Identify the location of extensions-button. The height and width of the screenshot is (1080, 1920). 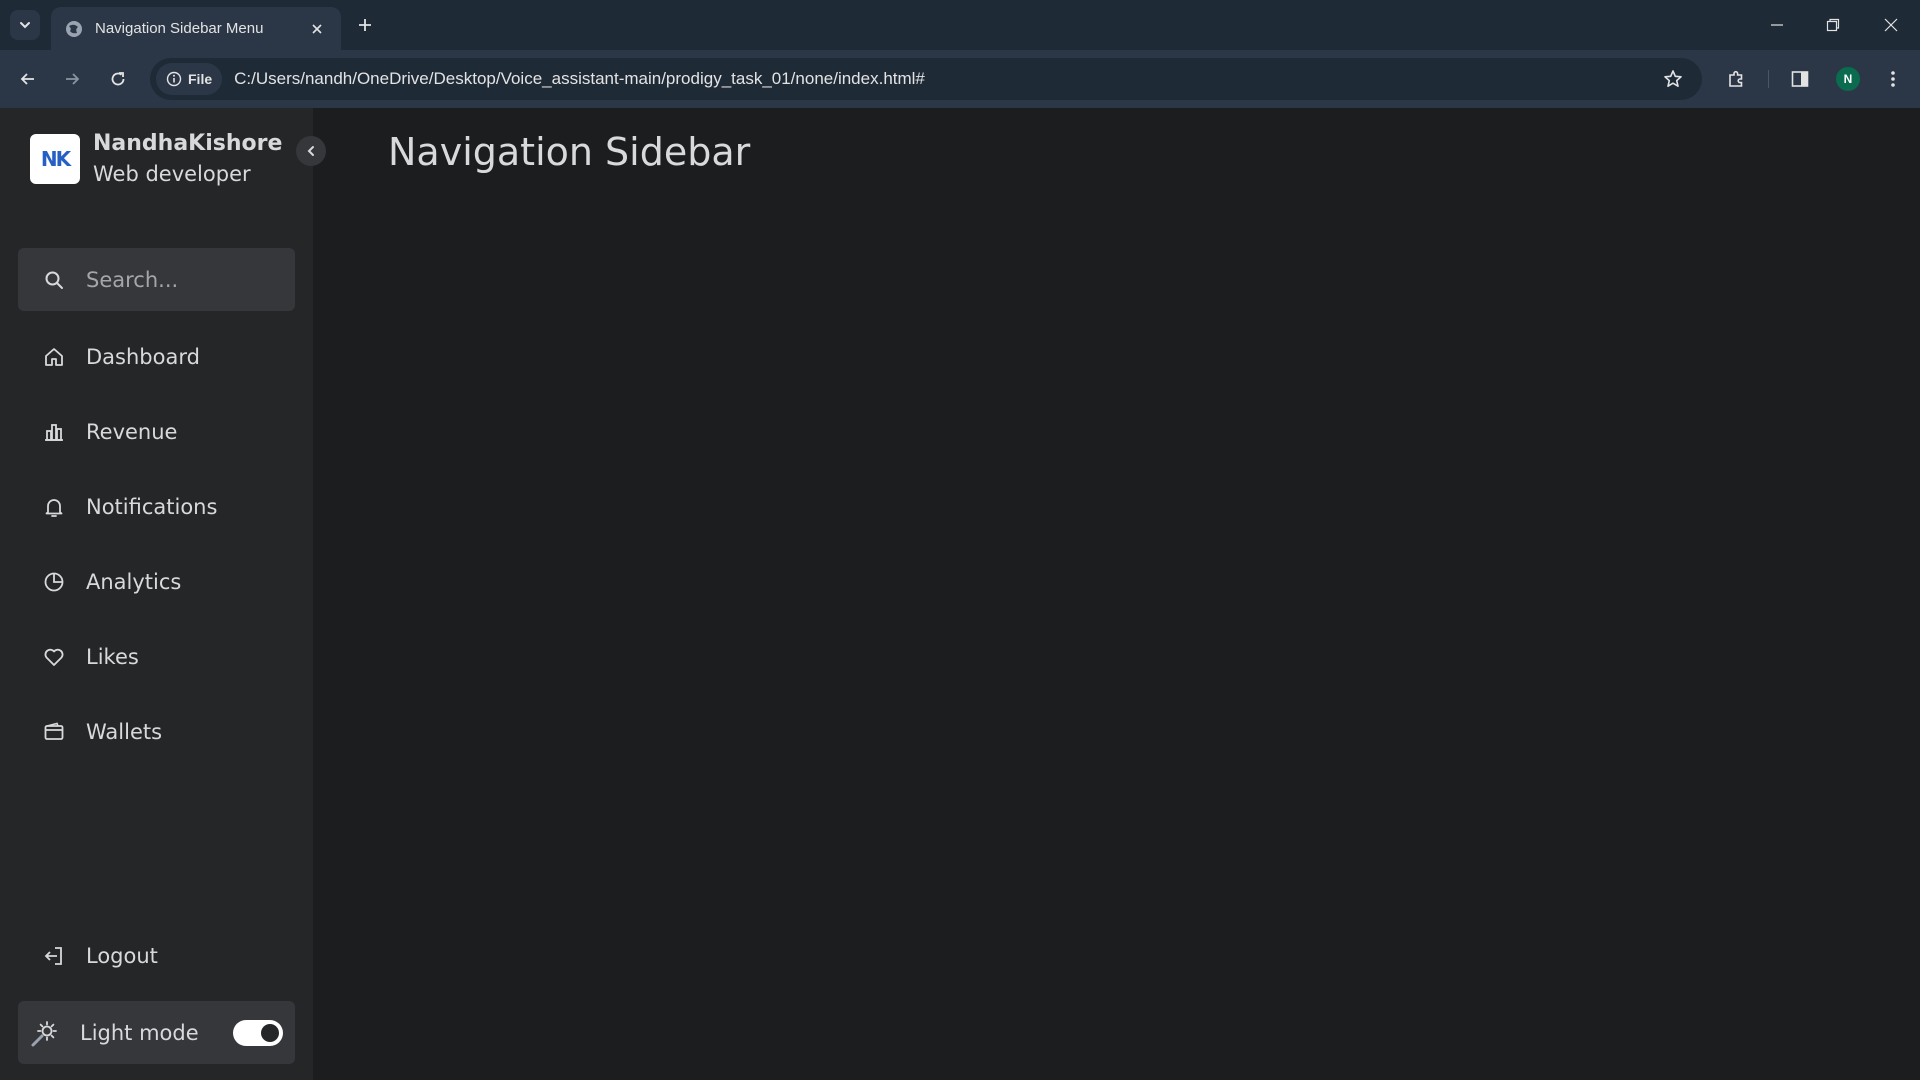
(1736, 79).